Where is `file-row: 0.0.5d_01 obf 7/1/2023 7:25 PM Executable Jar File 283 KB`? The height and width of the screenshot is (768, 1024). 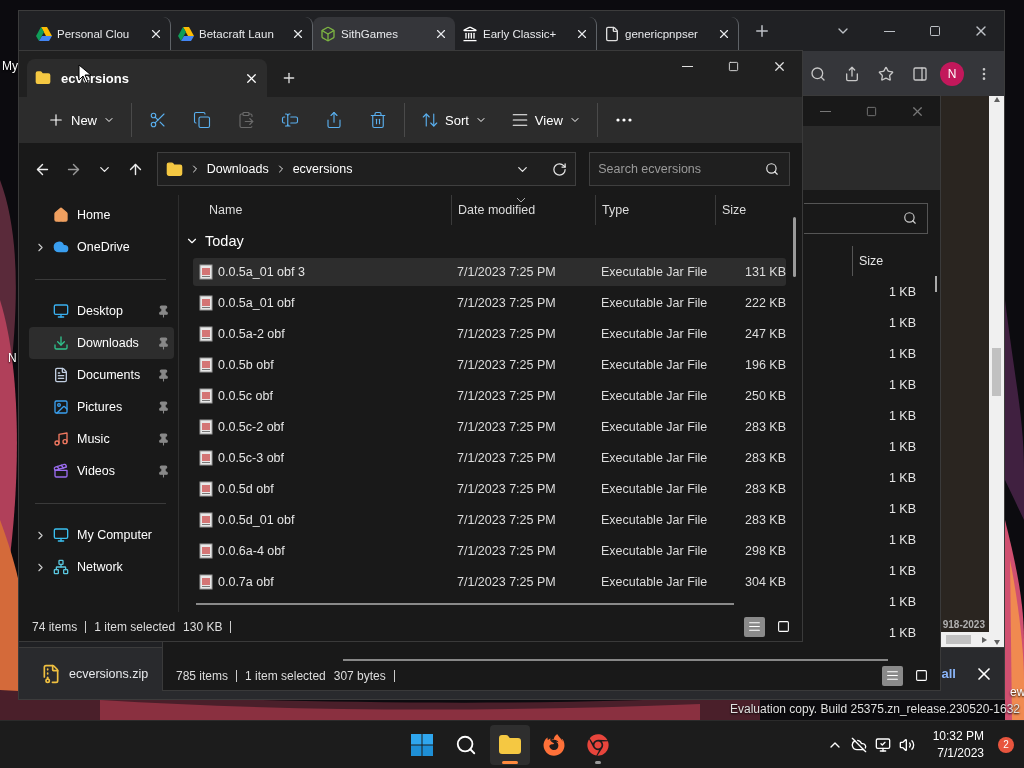
file-row: 0.0.5d_01 obf 7/1/2023 7:25 PM Executable Jar File 283 KB is located at coordinates (489, 519).